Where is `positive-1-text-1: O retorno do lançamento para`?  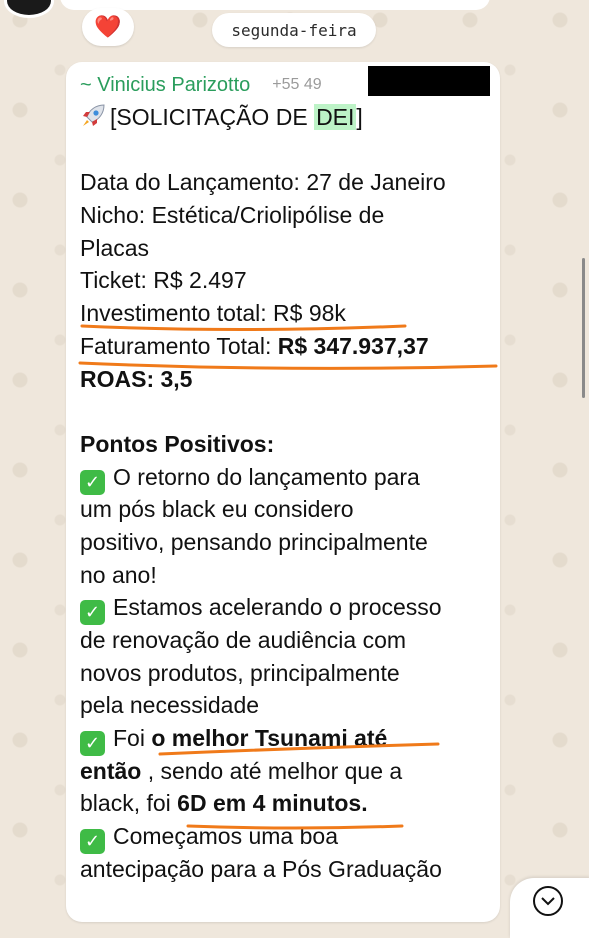
positive-1-text-1: O retorno do lançamento para is located at coordinates (266, 476).